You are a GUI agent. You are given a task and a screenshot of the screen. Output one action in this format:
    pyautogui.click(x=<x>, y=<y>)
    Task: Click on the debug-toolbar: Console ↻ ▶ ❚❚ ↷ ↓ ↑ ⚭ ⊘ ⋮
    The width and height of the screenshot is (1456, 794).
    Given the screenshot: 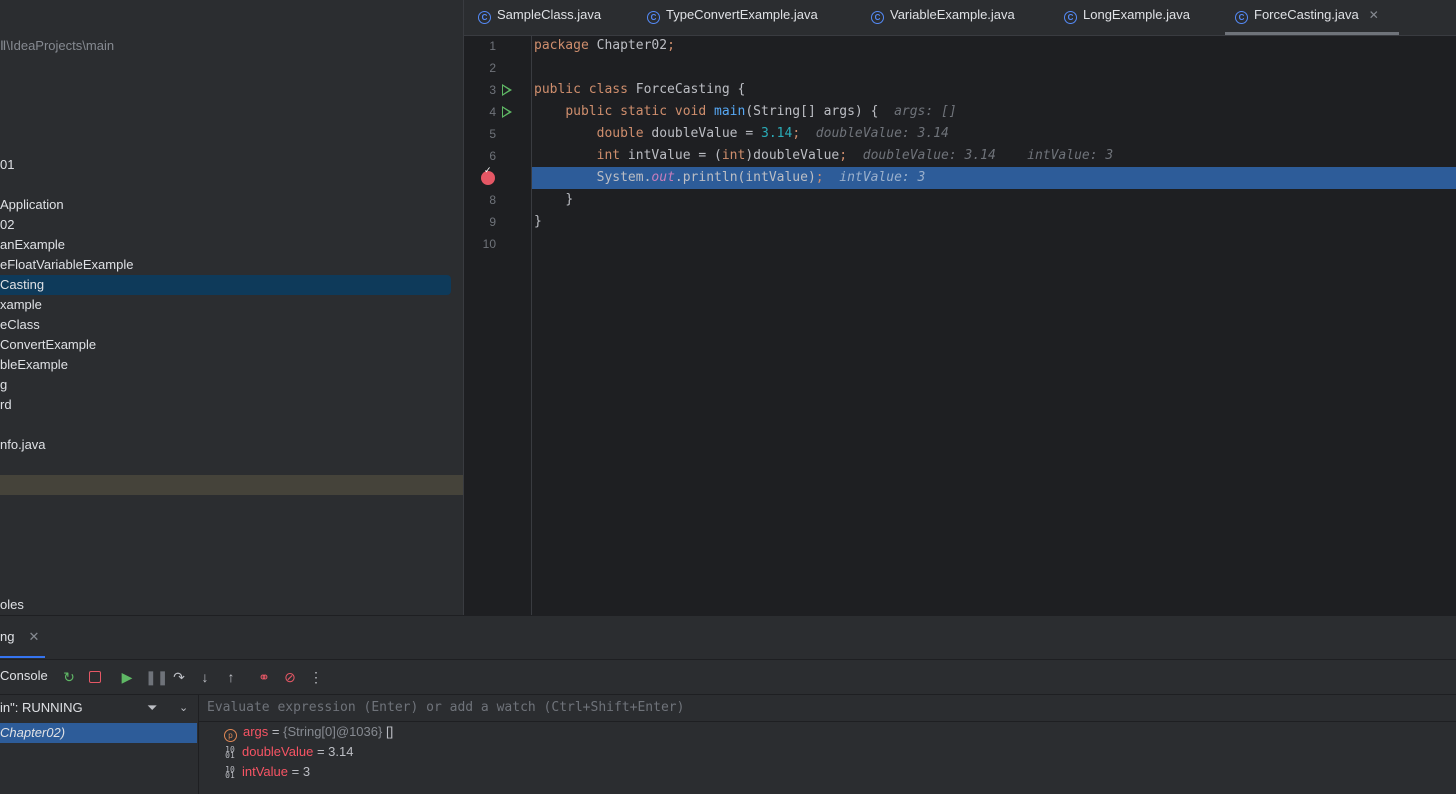 What is the action you would take?
    pyautogui.click(x=728, y=677)
    